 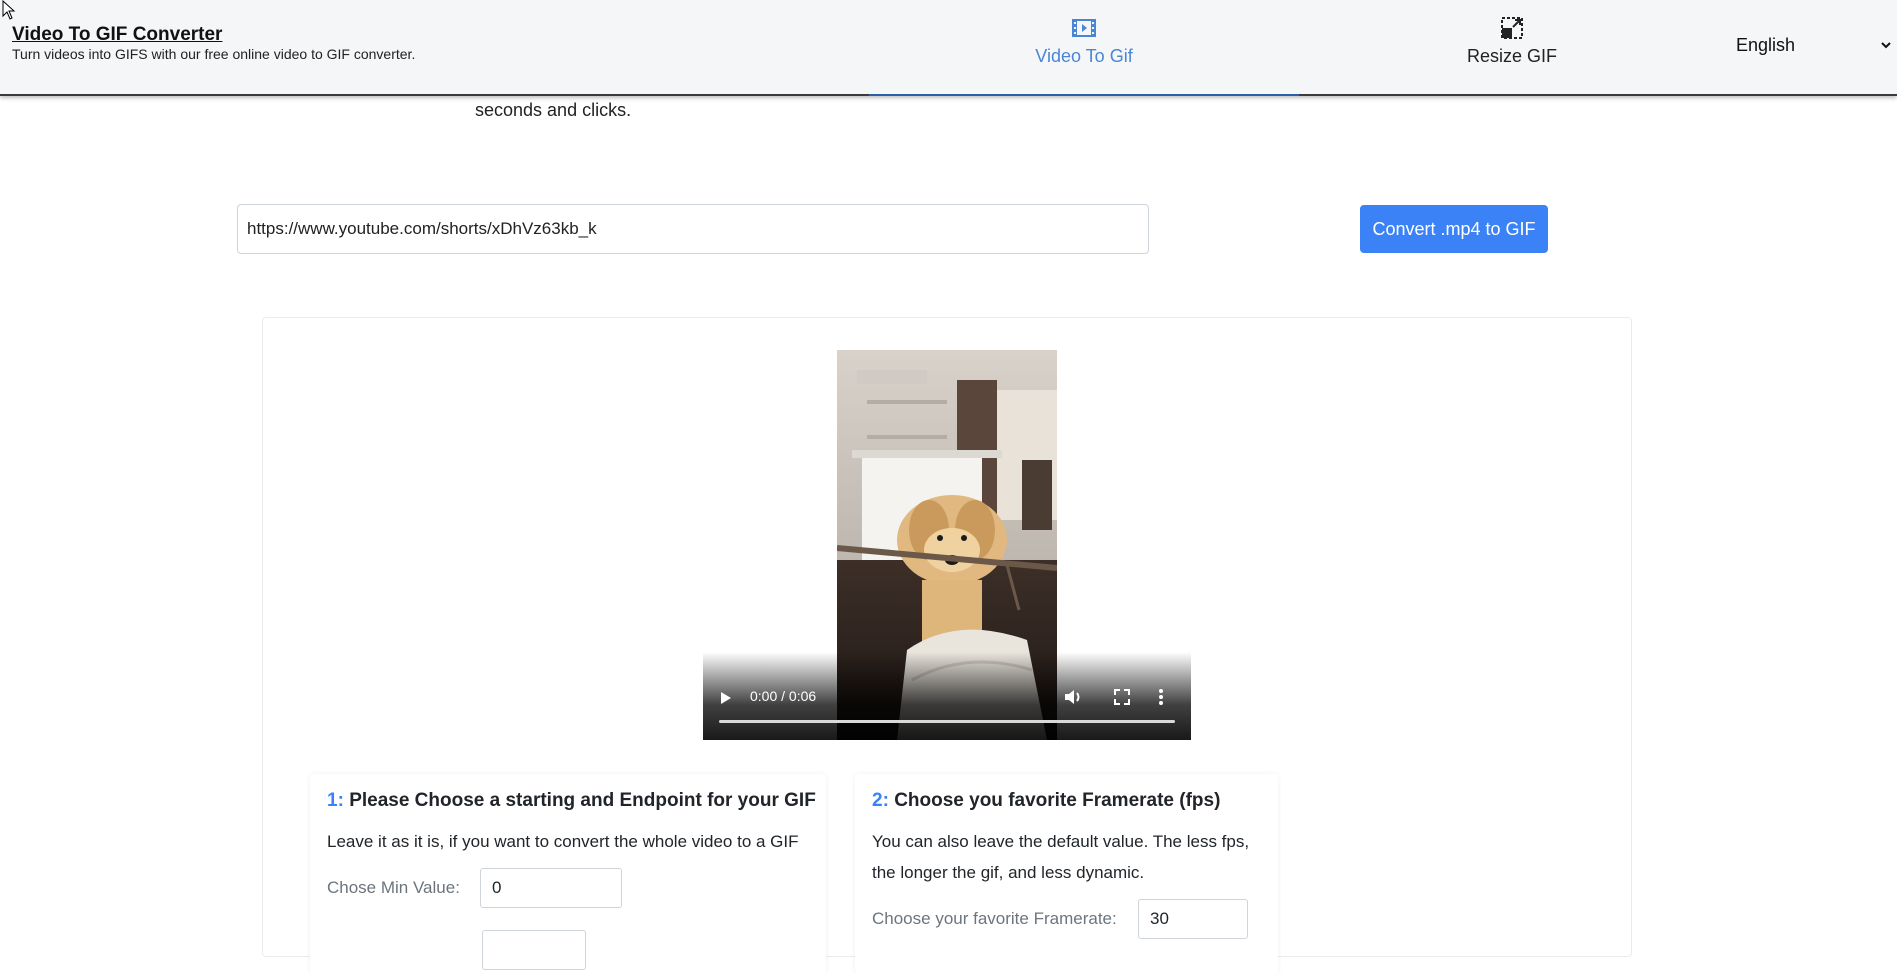 What do you see at coordinates (947, 696) in the screenshot?
I see `video-controls: 0:00 / 0:06` at bounding box center [947, 696].